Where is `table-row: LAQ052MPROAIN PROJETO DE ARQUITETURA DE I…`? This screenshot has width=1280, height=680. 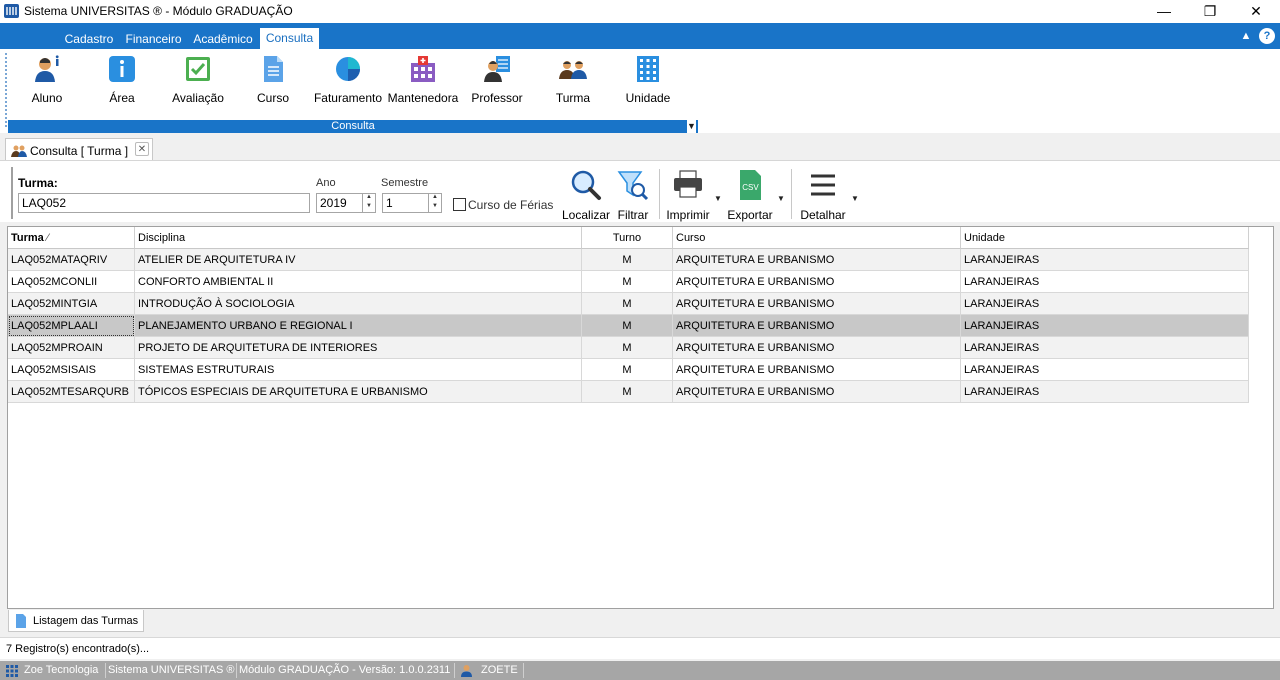 table-row: LAQ052MPROAIN PROJETO DE ARQUITETURA DE I… is located at coordinates (628, 348).